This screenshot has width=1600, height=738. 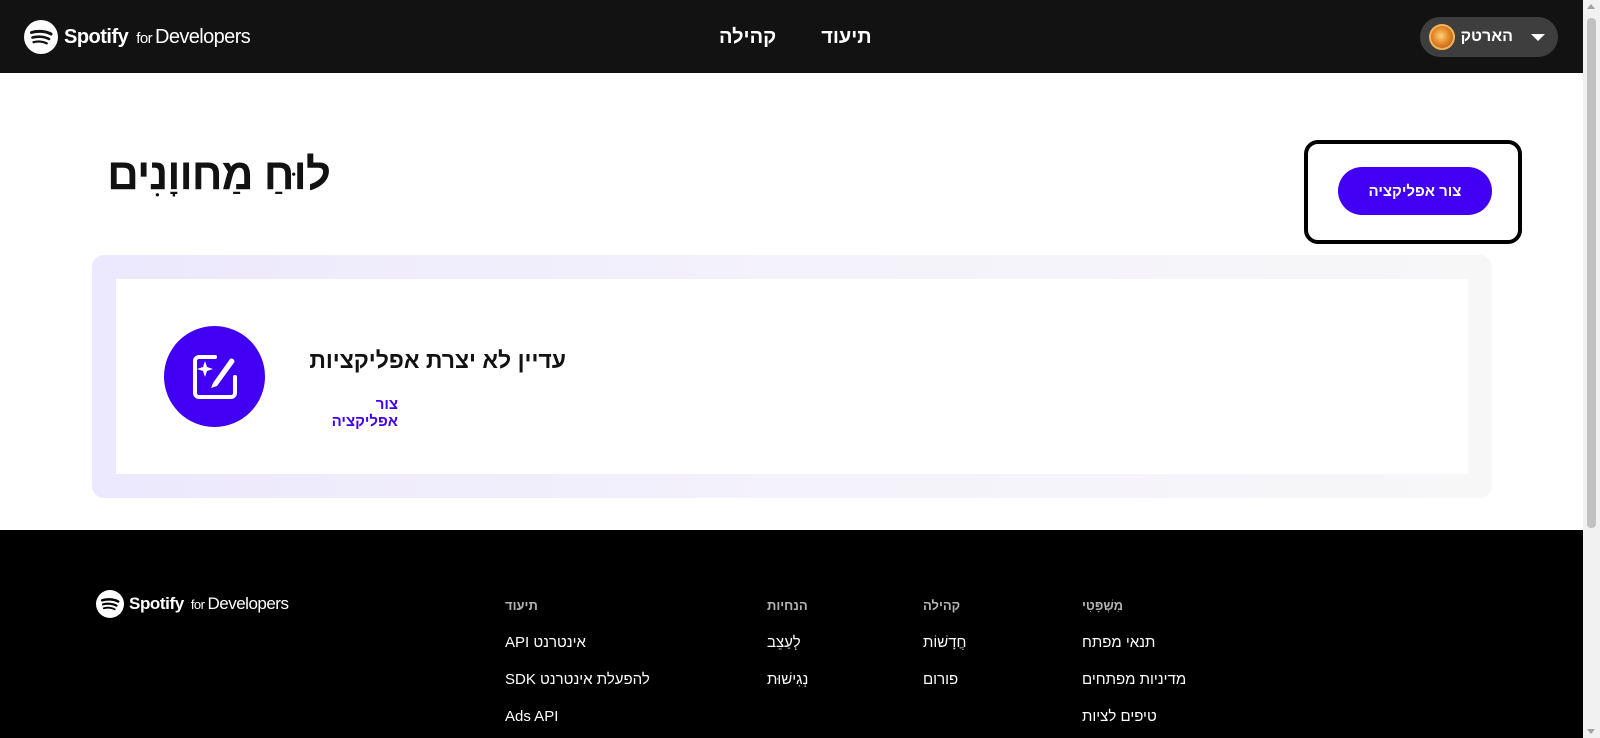 What do you see at coordinates (1134, 717) in the screenshot?
I see `footer-link-compliance-tips: טיפים לציות` at bounding box center [1134, 717].